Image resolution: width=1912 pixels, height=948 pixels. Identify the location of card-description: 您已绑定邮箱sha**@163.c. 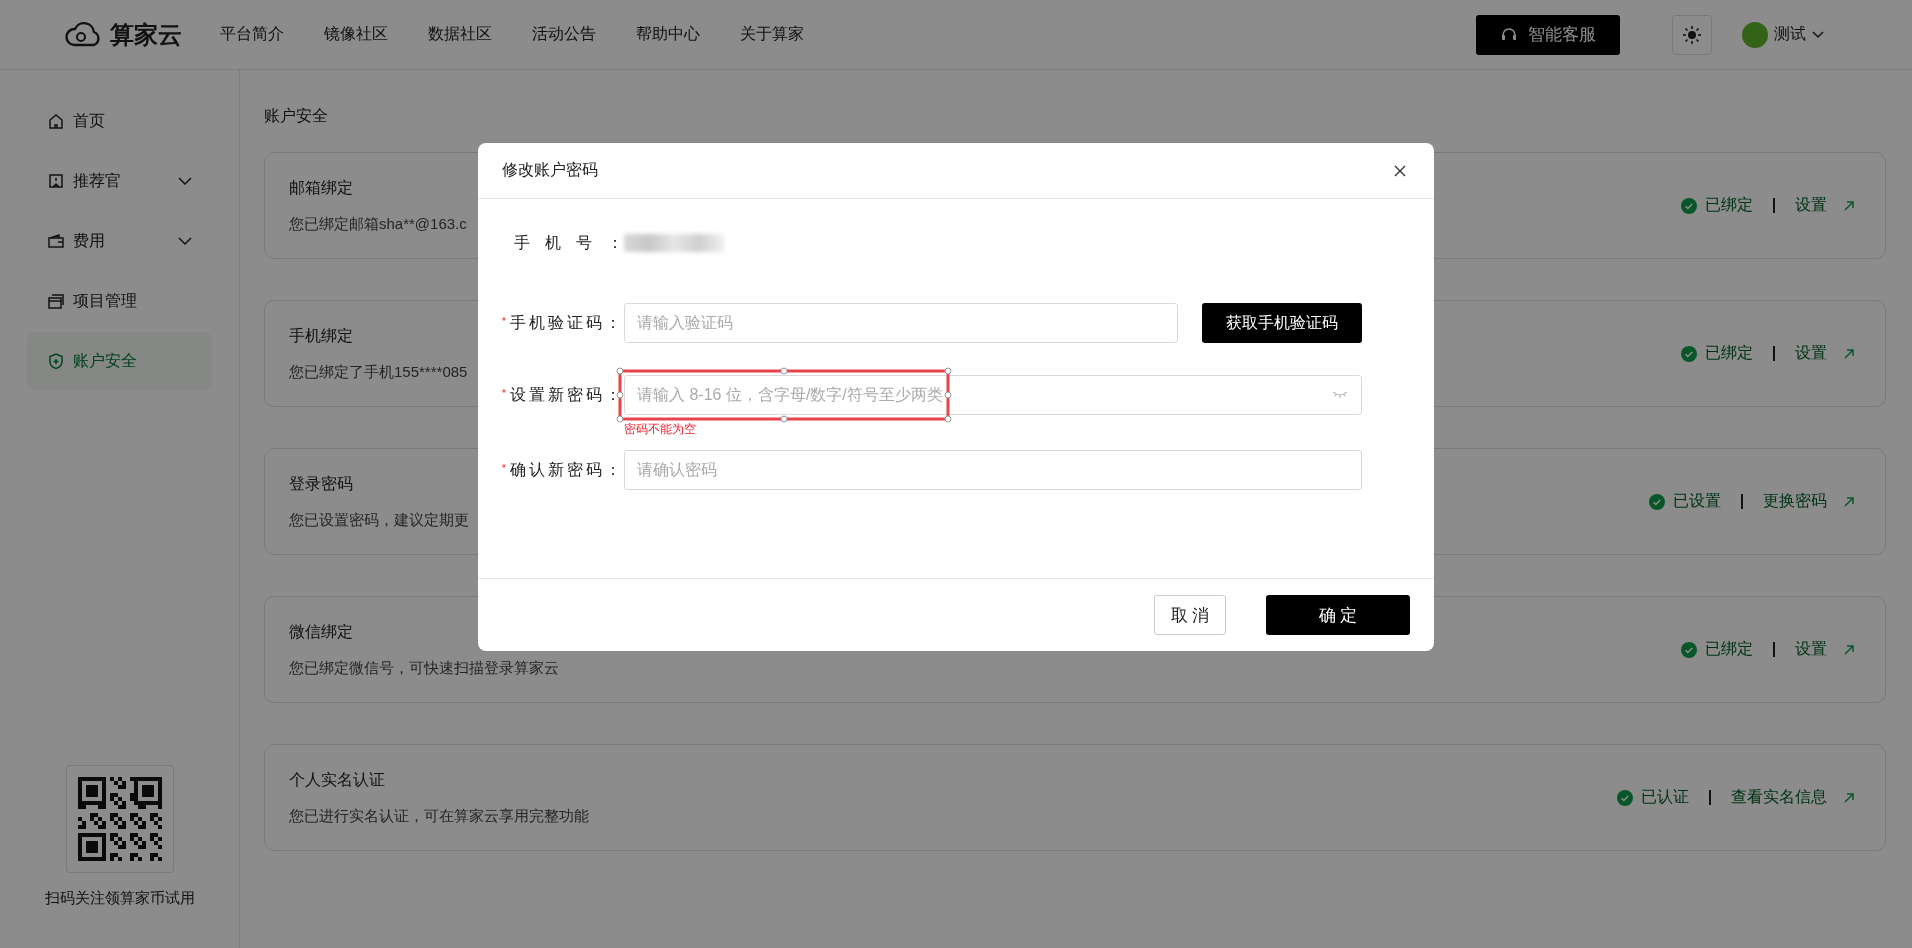
(378, 224).